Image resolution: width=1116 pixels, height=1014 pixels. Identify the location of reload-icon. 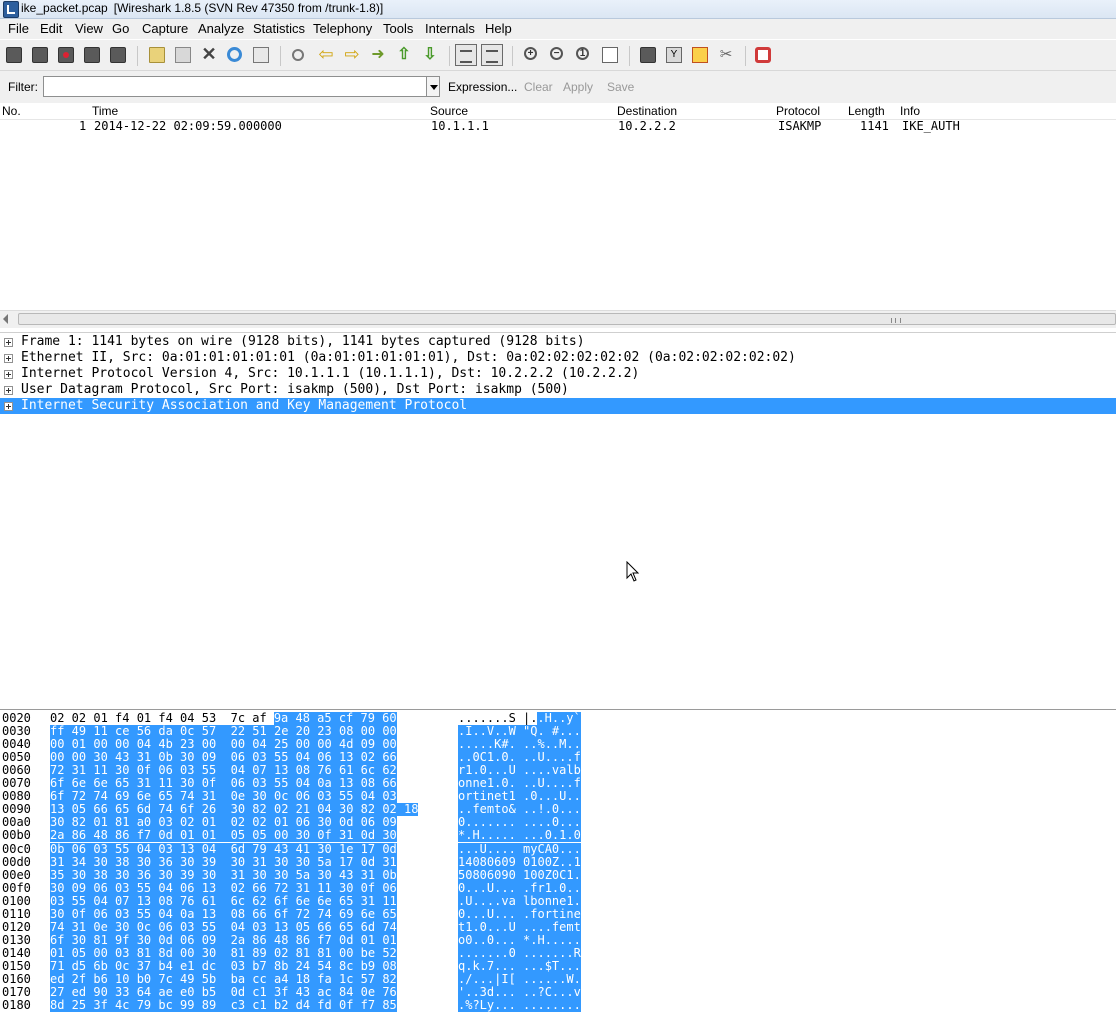
(234, 54).